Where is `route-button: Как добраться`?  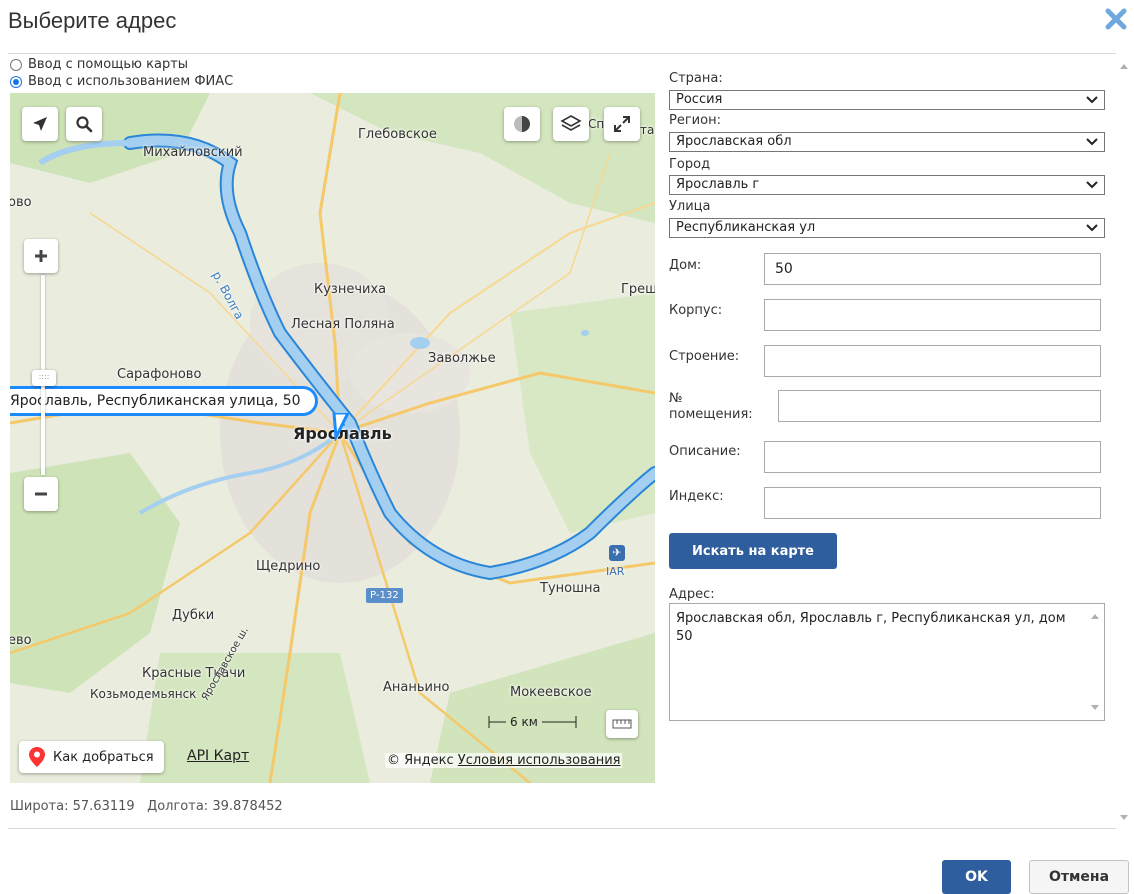 route-button: Как добраться is located at coordinates (91, 757).